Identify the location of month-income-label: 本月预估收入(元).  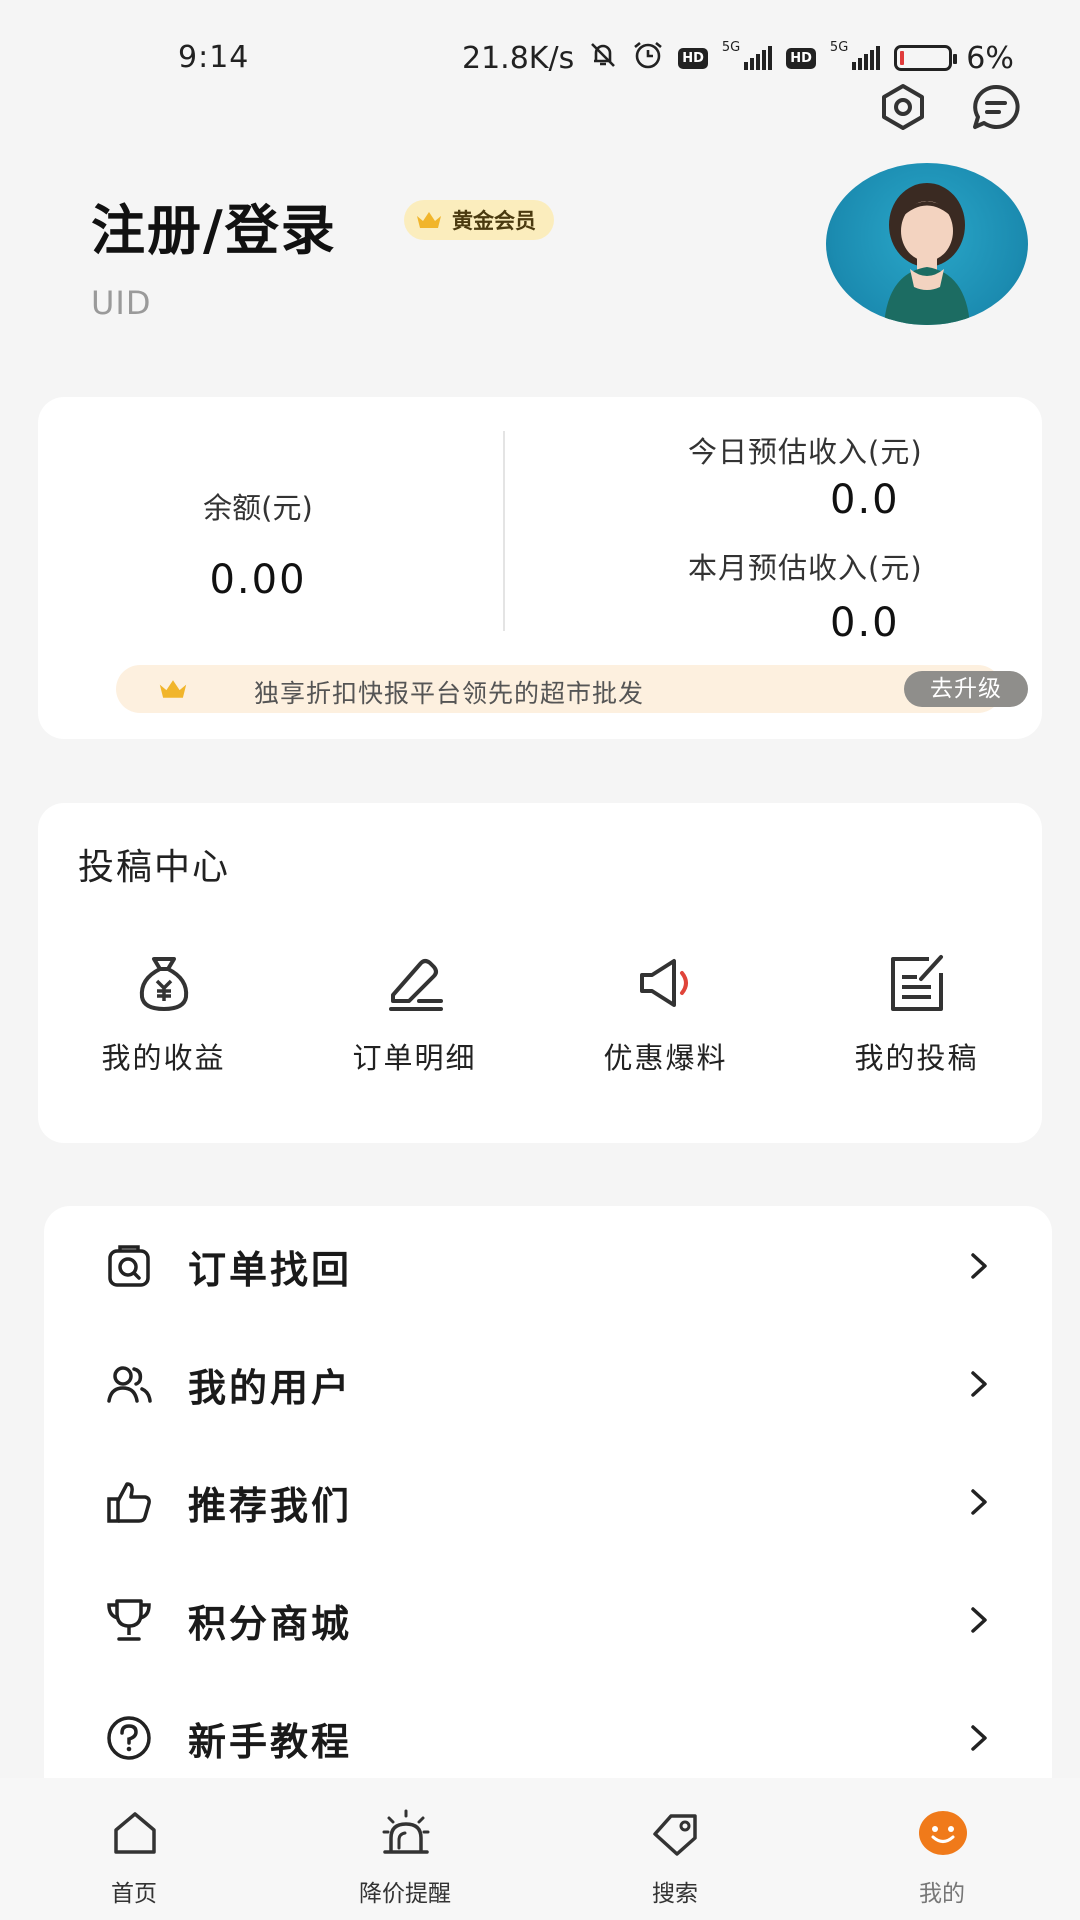
(805, 568).